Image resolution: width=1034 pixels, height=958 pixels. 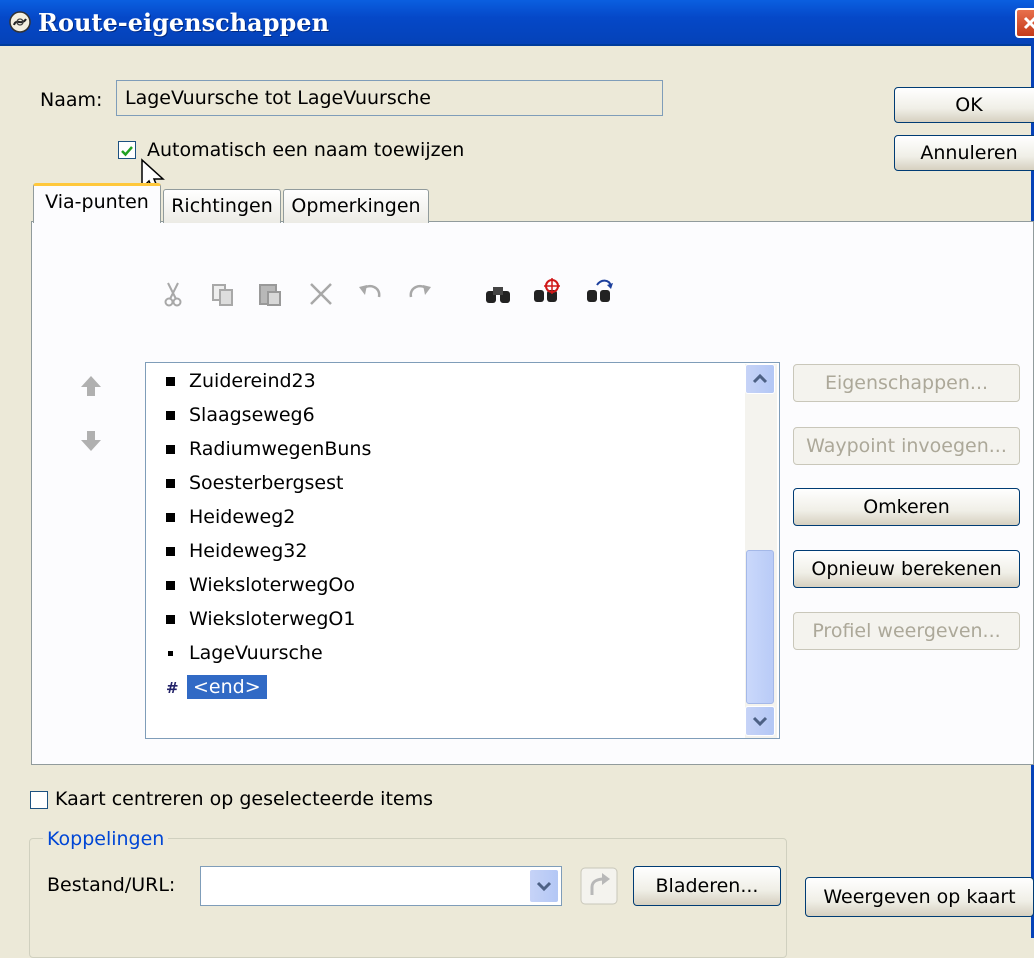 What do you see at coordinates (106, 839) in the screenshot?
I see `links-group-label: Koppelingen` at bounding box center [106, 839].